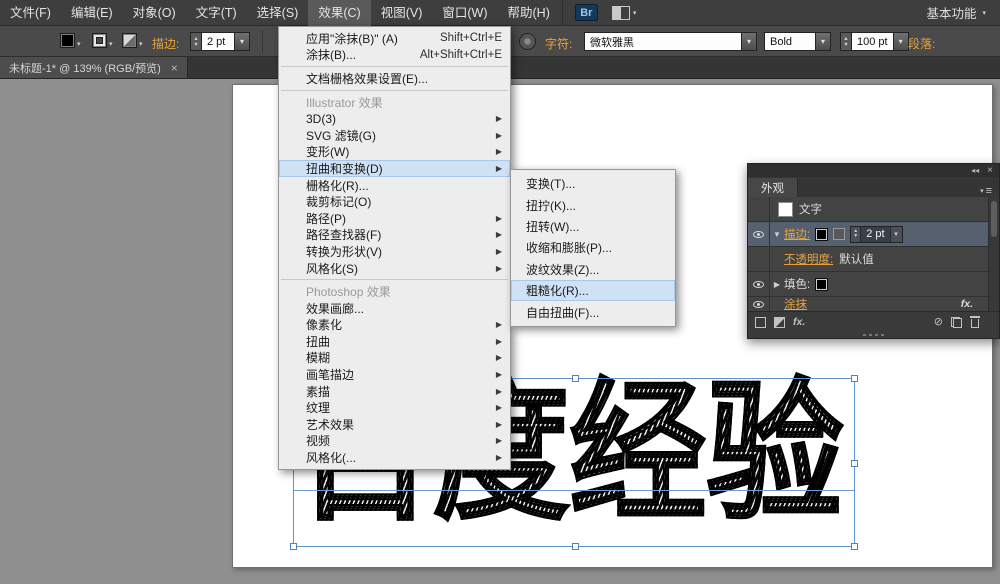  What do you see at coordinates (92, 13) in the screenshot?
I see `menubar-item-1: 编辑(E)` at bounding box center [92, 13].